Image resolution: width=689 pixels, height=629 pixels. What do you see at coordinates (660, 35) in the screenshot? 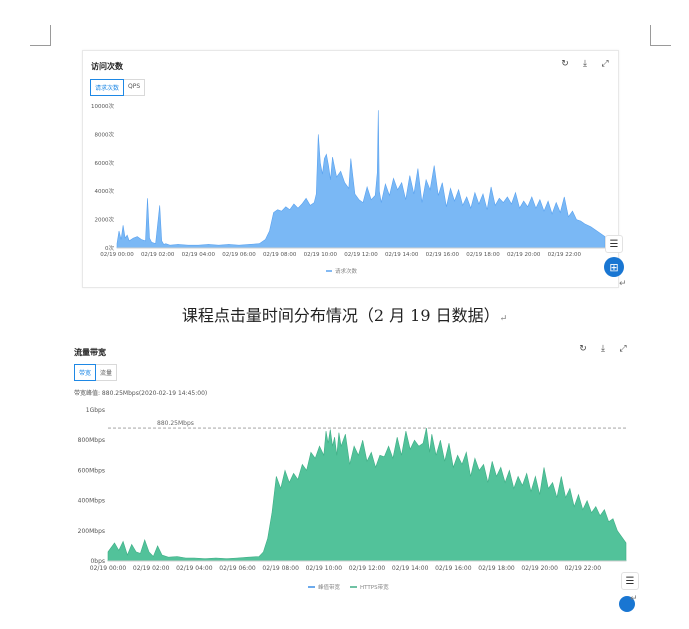
I see `page-corner-mark-top-right` at bounding box center [660, 35].